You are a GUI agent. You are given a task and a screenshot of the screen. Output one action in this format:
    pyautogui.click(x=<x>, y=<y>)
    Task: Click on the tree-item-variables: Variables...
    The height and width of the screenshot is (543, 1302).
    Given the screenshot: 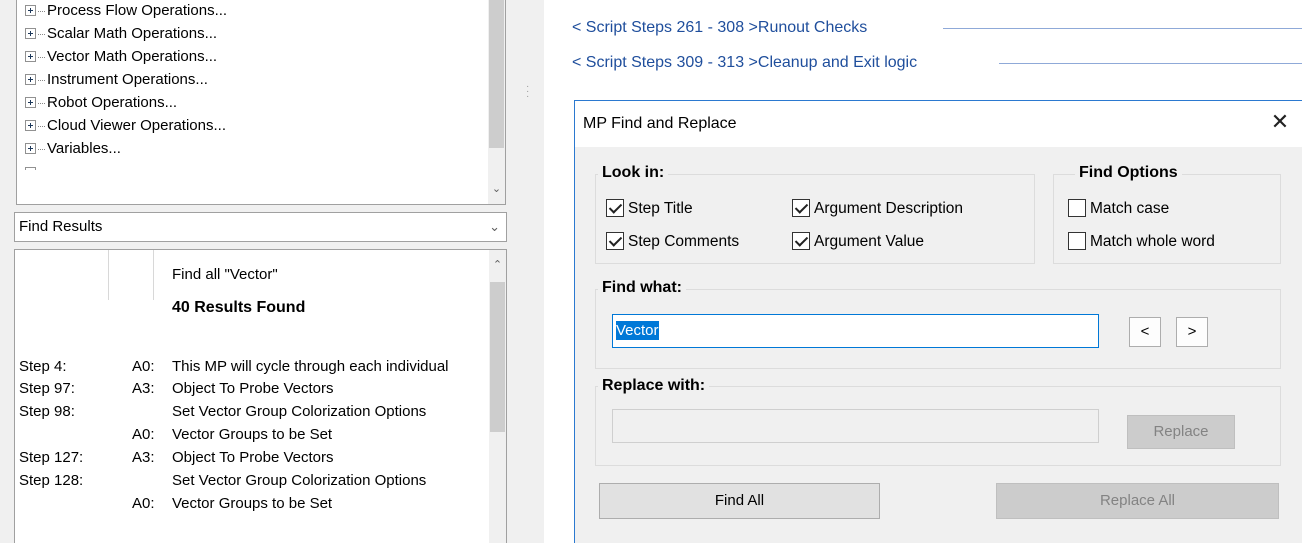 What is the action you would take?
    pyautogui.click(x=73, y=149)
    